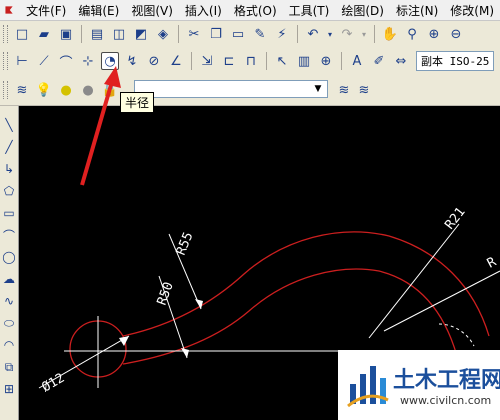 Image resolution: width=500 pixels, height=420 pixels. I want to click on watermark-url: www.civilcn.com, so click(446, 400).